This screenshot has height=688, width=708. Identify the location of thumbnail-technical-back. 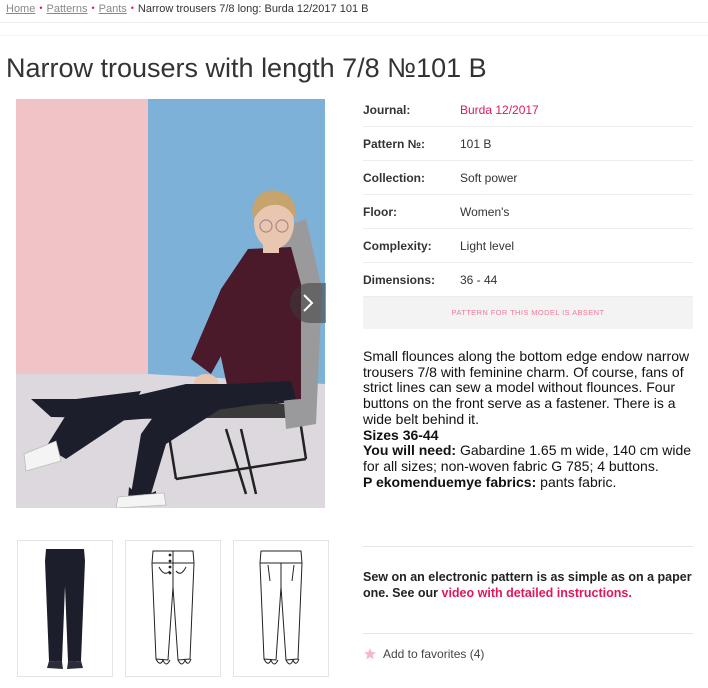
(281, 608).